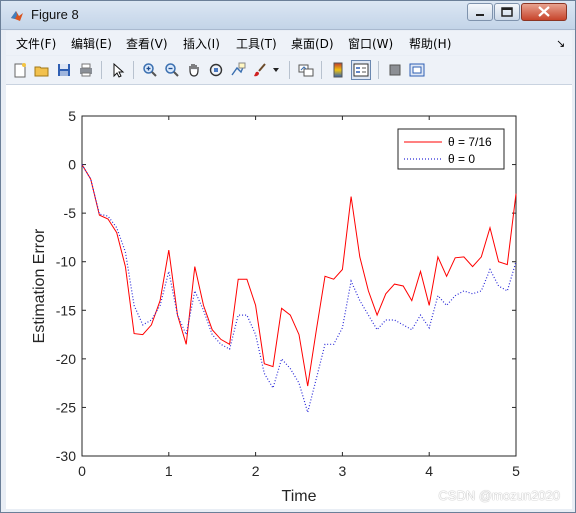  What do you see at coordinates (201, 43) in the screenshot?
I see `menu-insert: 插入(I)` at bounding box center [201, 43].